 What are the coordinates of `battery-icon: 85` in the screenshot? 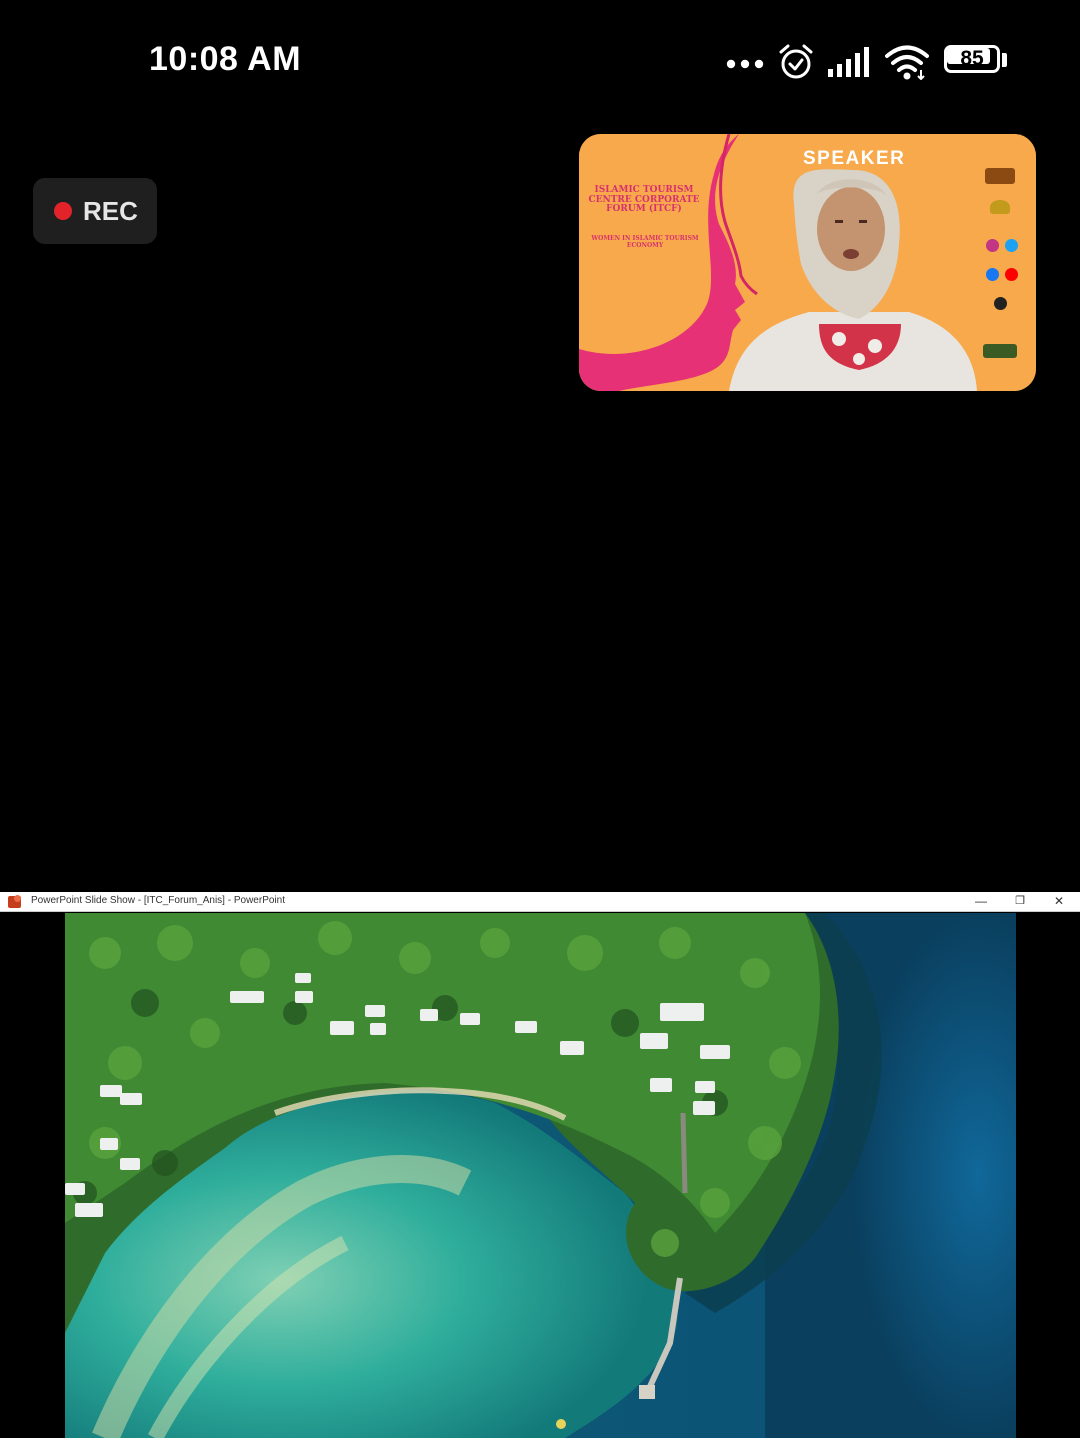 It's located at (976, 62).